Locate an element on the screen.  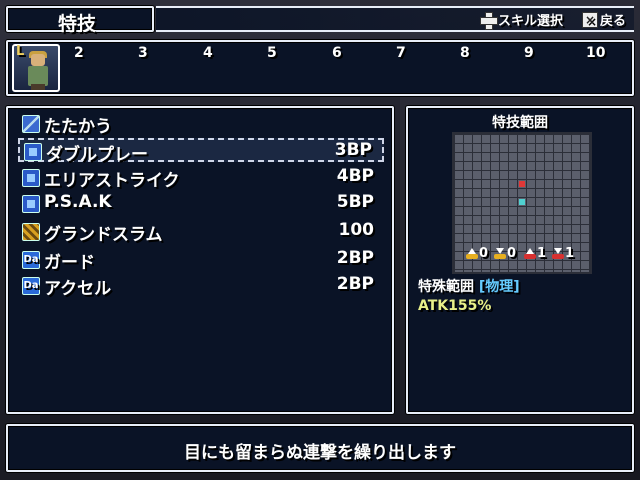
turn-number: 3 is located at coordinates (143, 53).